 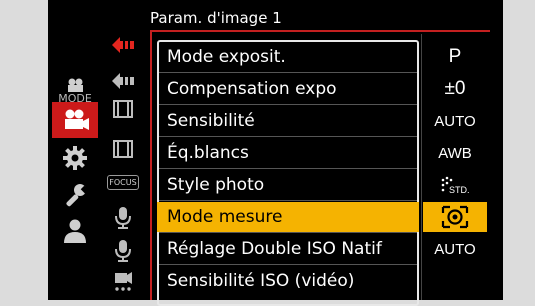 I want to click on menu-item-label: Sensibilité ISO (vidéo), so click(x=261, y=281).